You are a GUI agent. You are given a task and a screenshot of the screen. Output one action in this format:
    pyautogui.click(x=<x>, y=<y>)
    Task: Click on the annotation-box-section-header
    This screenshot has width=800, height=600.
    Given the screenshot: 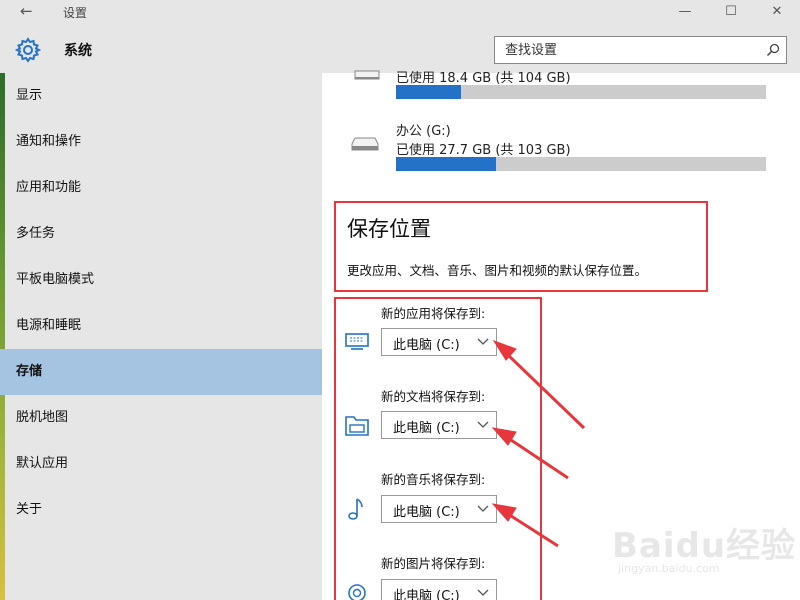 What is the action you would take?
    pyautogui.click(x=521, y=246)
    